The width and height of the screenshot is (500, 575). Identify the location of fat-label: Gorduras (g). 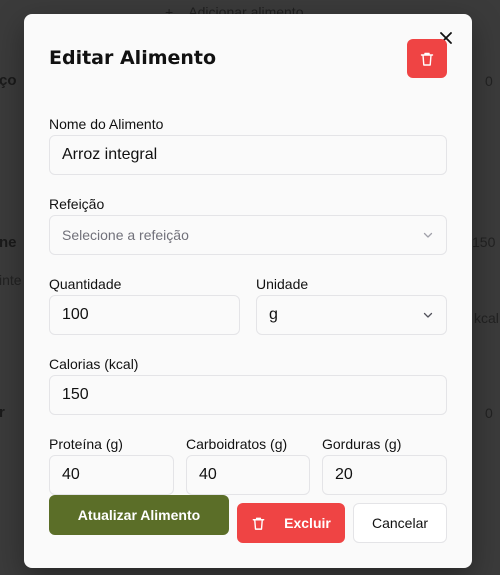
(362, 444).